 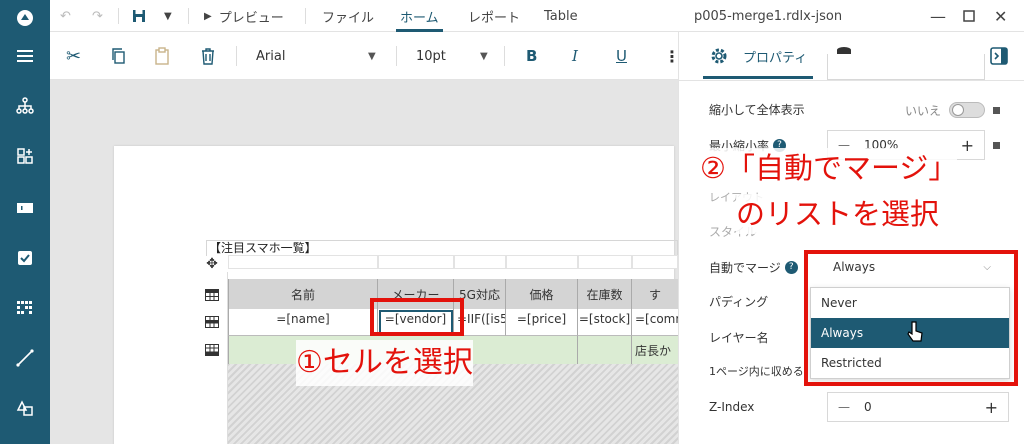 I want to click on properties-title: プロパティ, so click(x=775, y=56).